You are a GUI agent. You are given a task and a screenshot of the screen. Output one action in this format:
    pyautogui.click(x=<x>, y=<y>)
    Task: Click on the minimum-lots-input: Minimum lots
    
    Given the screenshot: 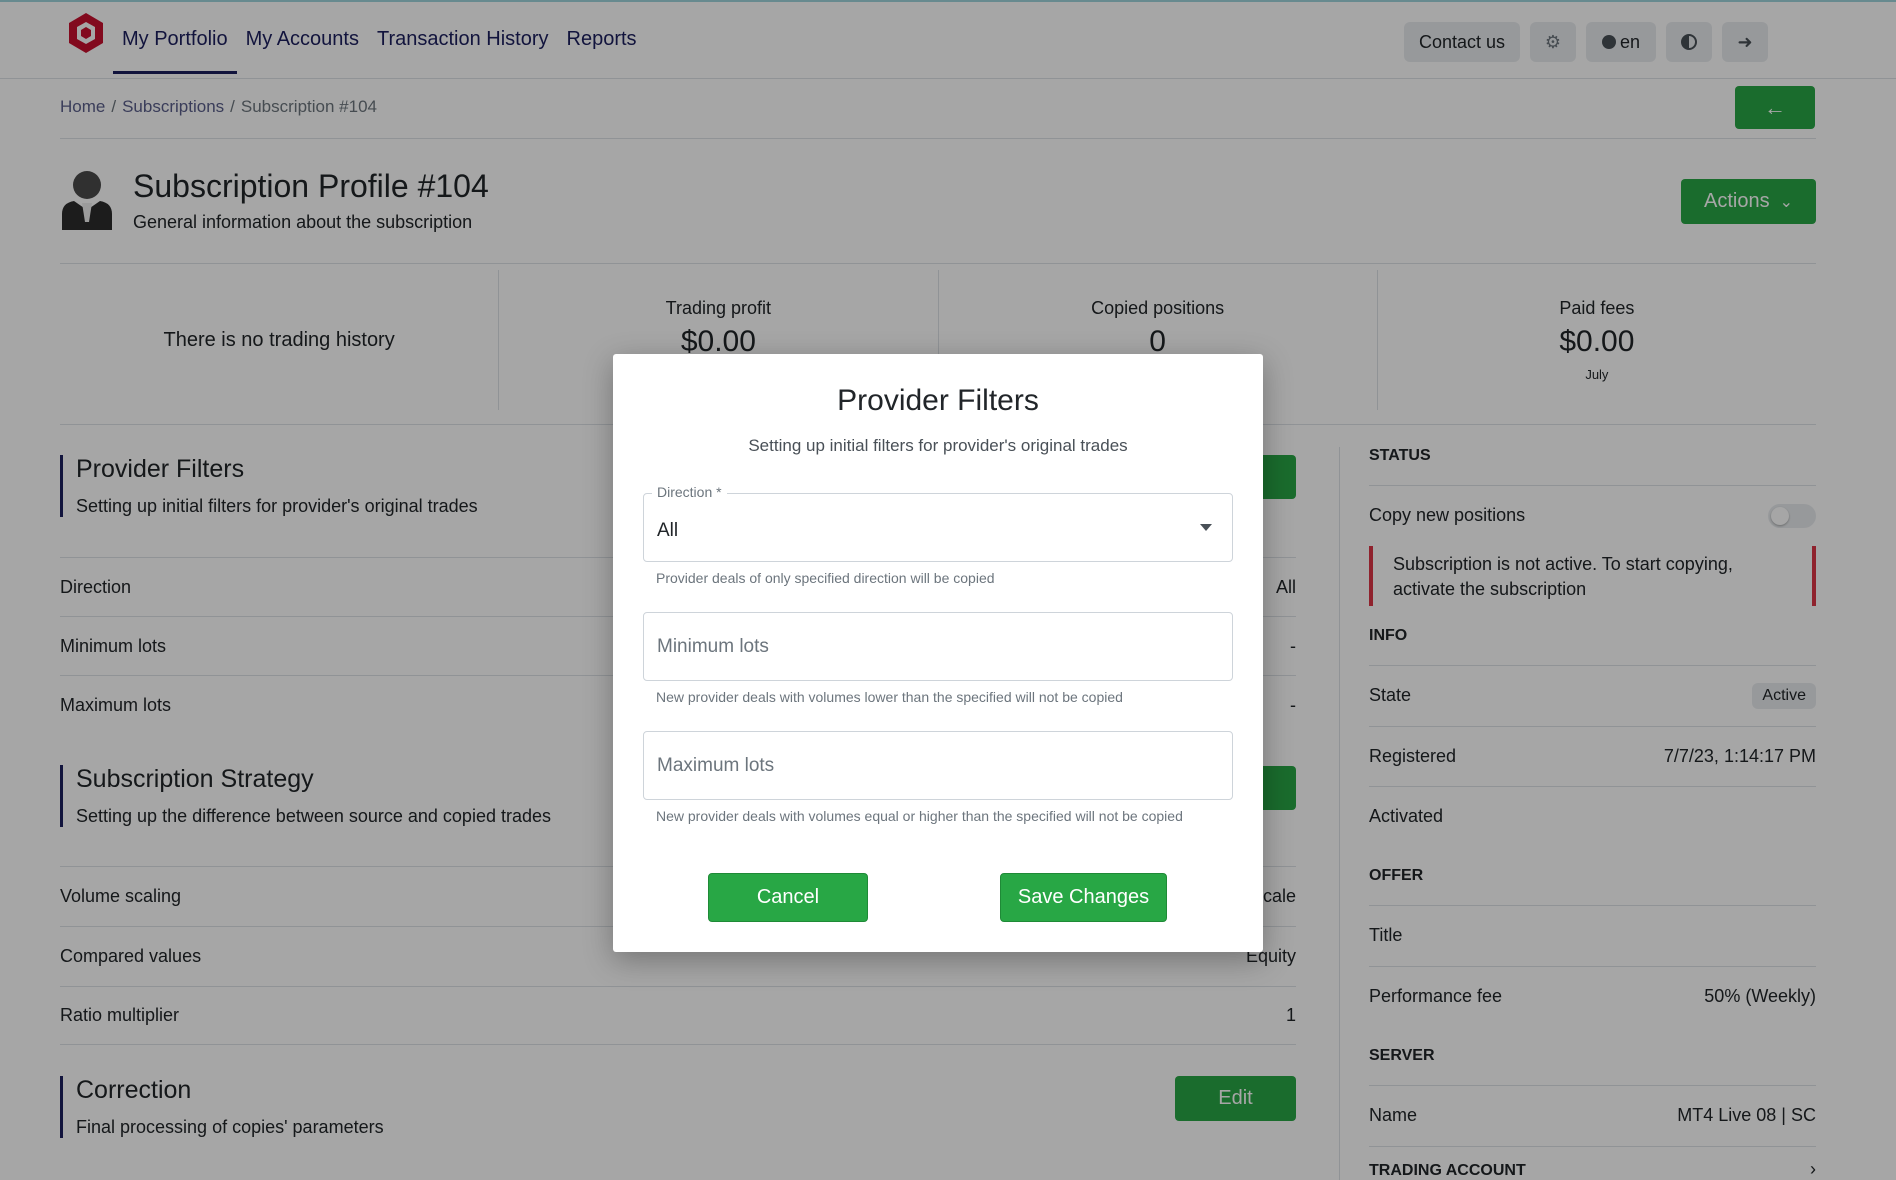 What is the action you would take?
    pyautogui.click(x=938, y=646)
    